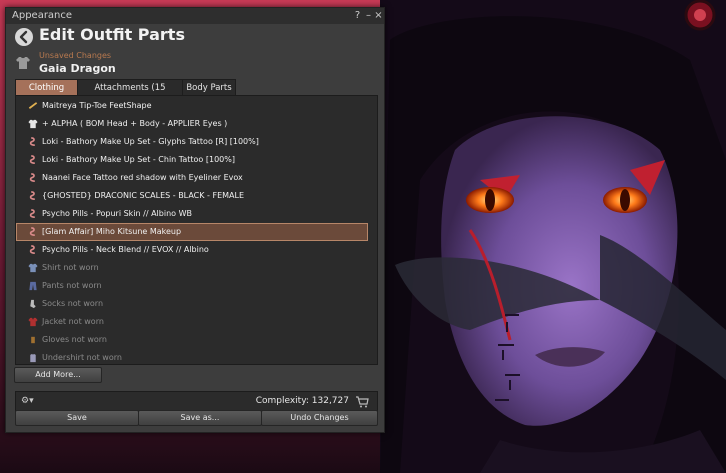 This screenshot has height=473, width=726. Describe the element at coordinates (42, 15) in the screenshot. I see `window-title: Appearance` at that location.